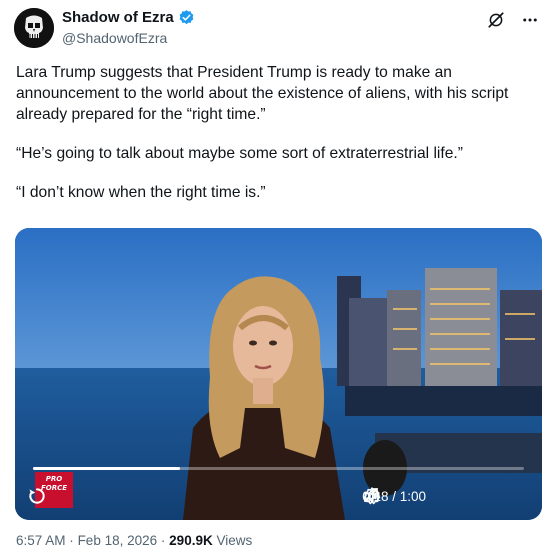  What do you see at coordinates (107, 468) in the screenshot?
I see `video-progress-fill` at bounding box center [107, 468].